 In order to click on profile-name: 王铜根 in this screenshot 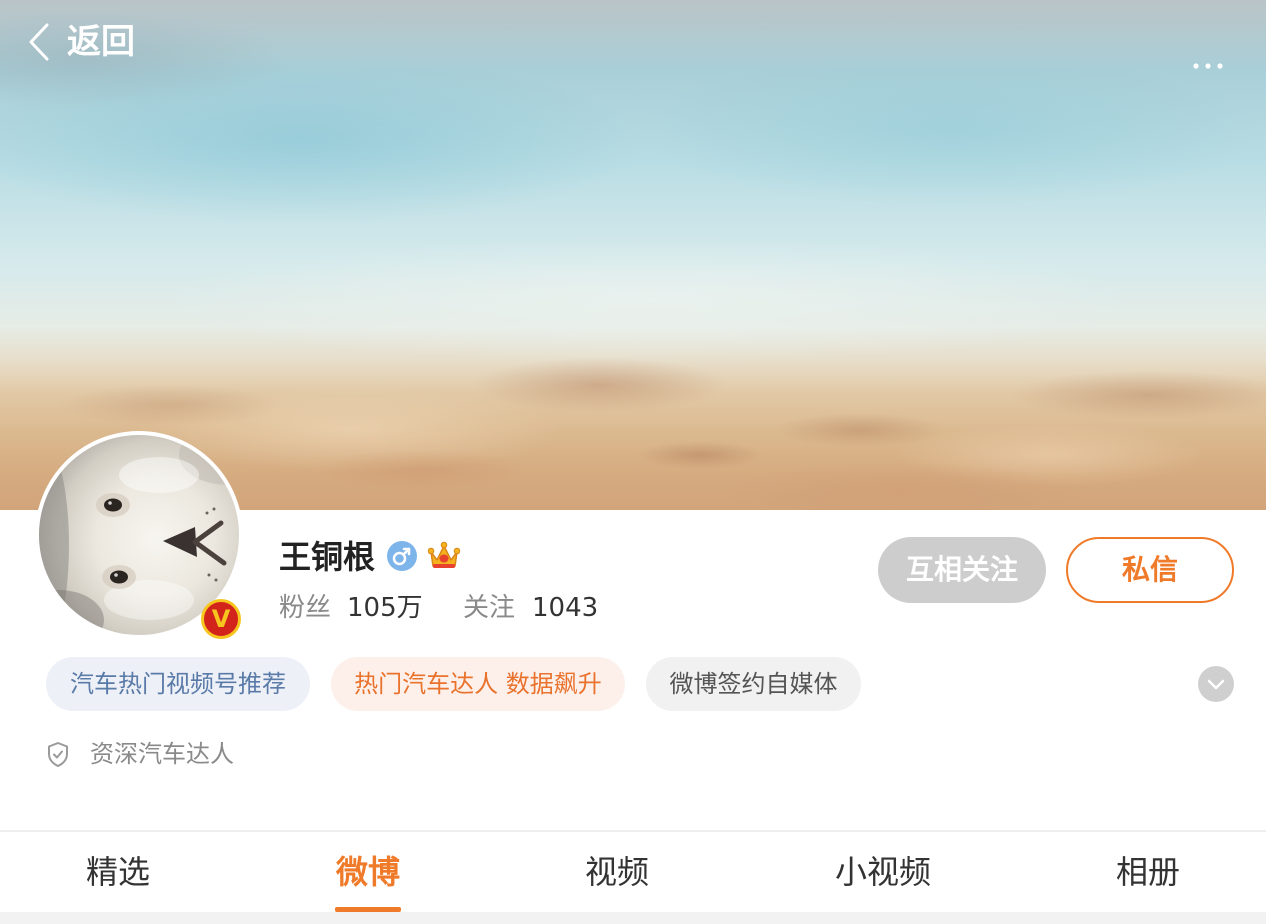, I will do `click(327, 557)`.